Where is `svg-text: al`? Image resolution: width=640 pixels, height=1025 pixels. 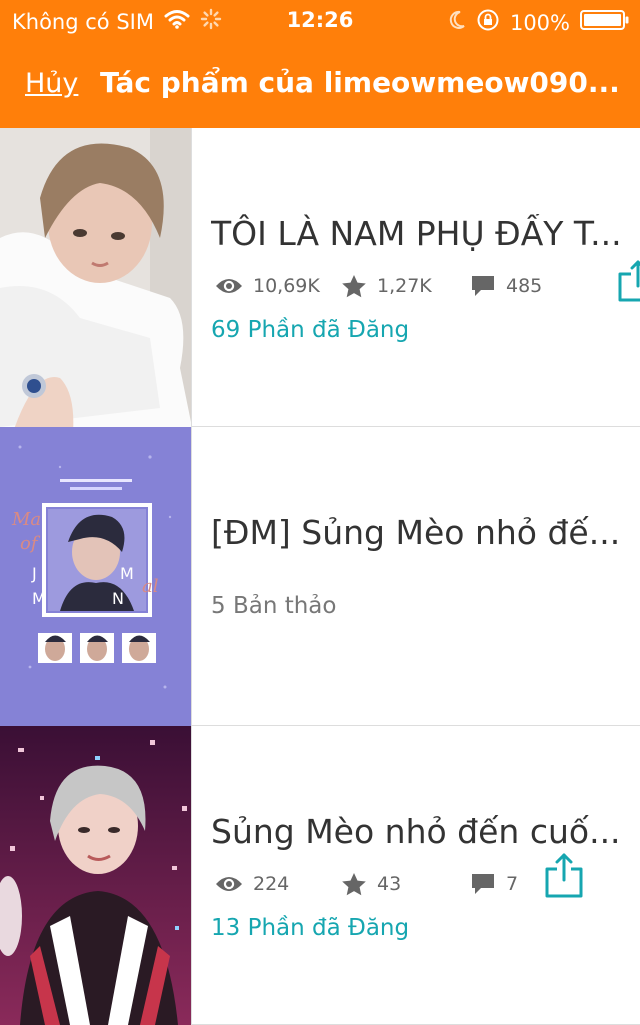 svg-text: al is located at coordinates (150, 586).